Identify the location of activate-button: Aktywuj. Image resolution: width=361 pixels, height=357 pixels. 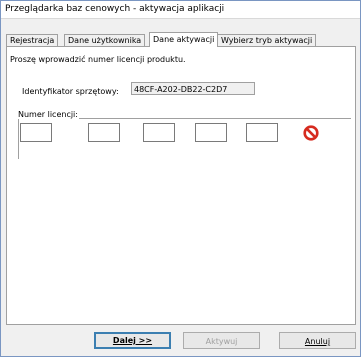
(221, 340).